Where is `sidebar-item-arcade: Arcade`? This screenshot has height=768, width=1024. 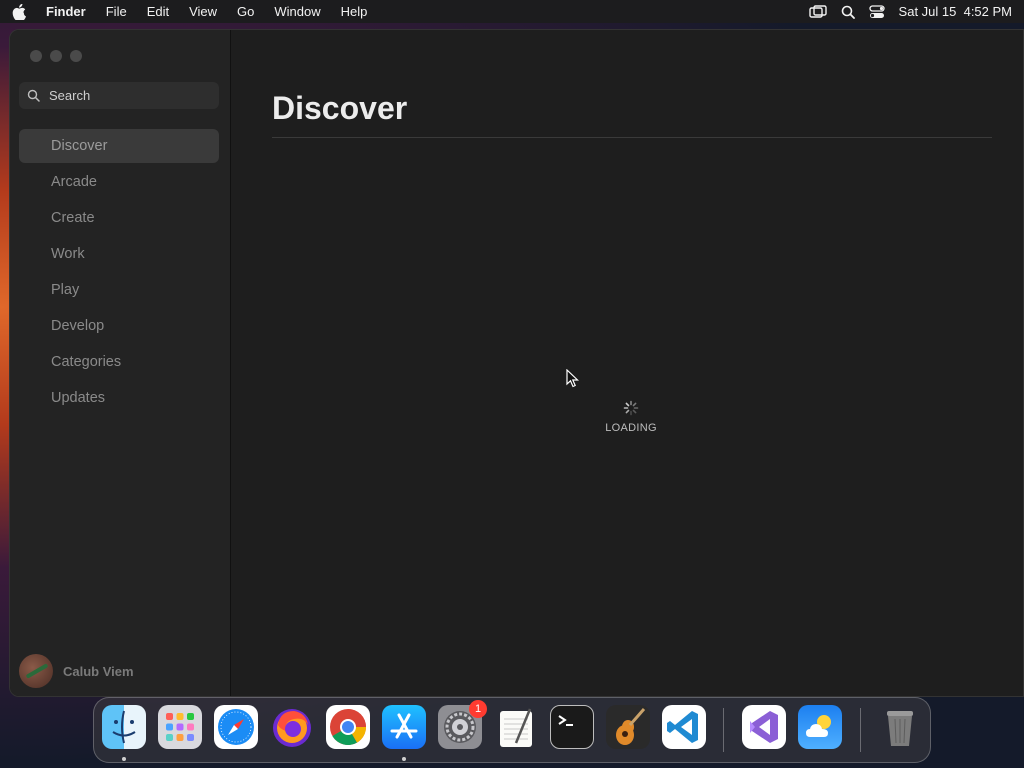
sidebar-item-arcade: Arcade is located at coordinates (119, 182).